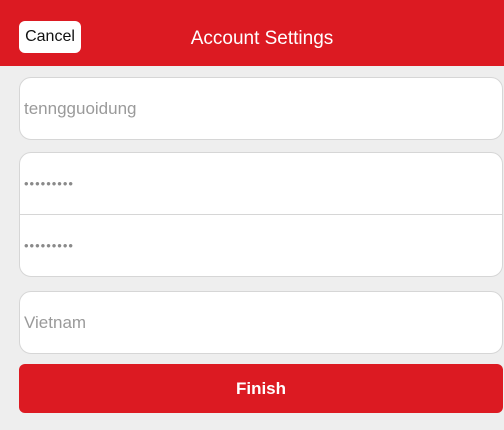 The height and width of the screenshot is (430, 504). I want to click on username-input, so click(261, 108).